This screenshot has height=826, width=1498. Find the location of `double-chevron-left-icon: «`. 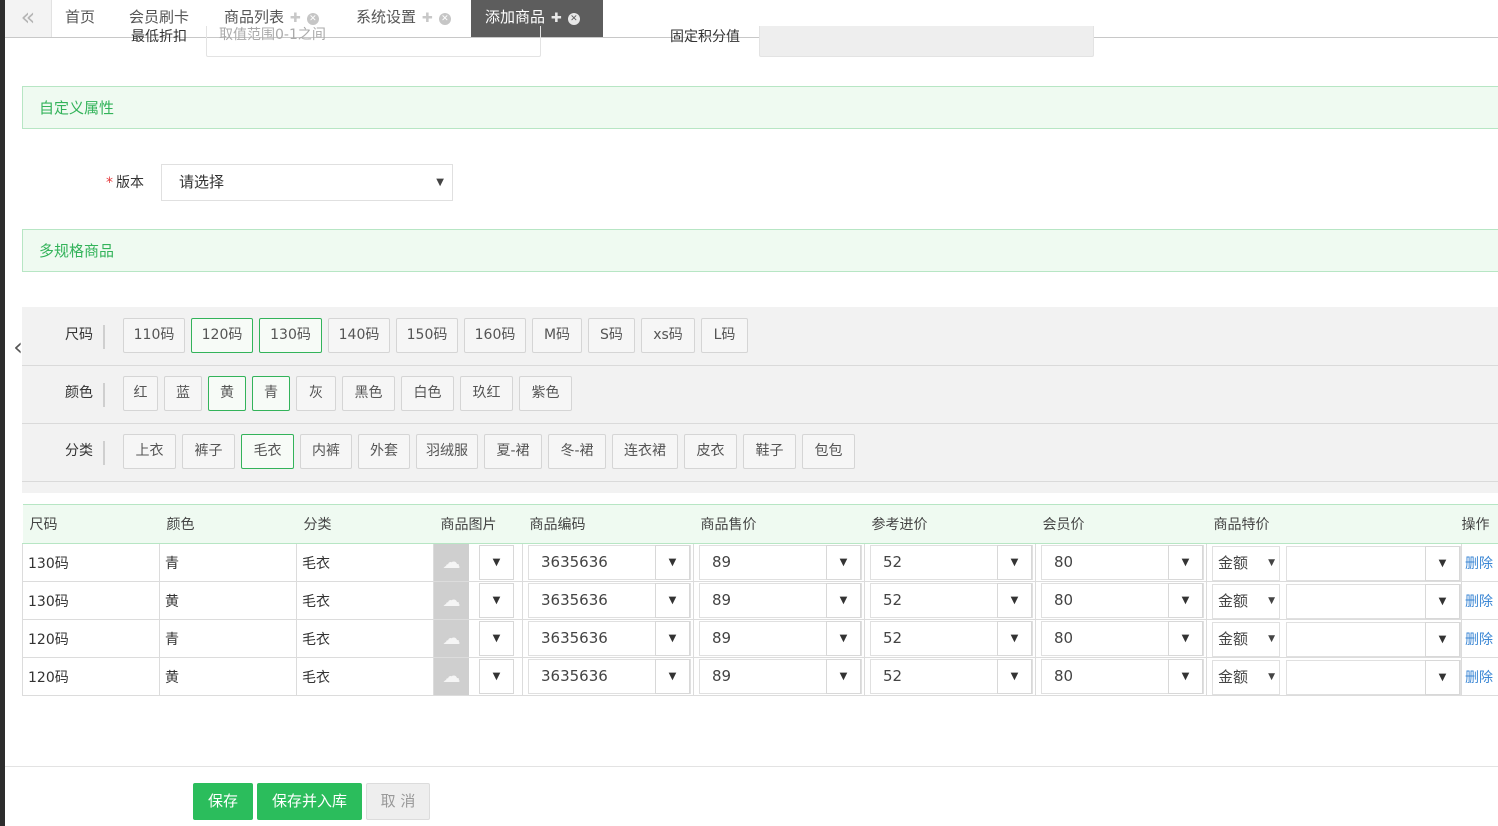

double-chevron-left-icon: « is located at coordinates (28, 18).